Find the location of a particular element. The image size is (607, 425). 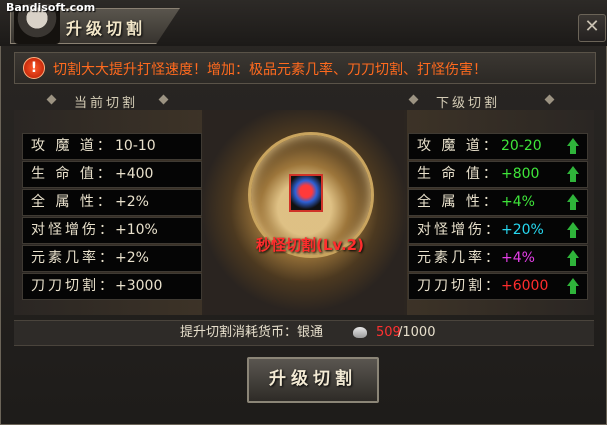

alert-icon: ! is located at coordinates (34, 68).